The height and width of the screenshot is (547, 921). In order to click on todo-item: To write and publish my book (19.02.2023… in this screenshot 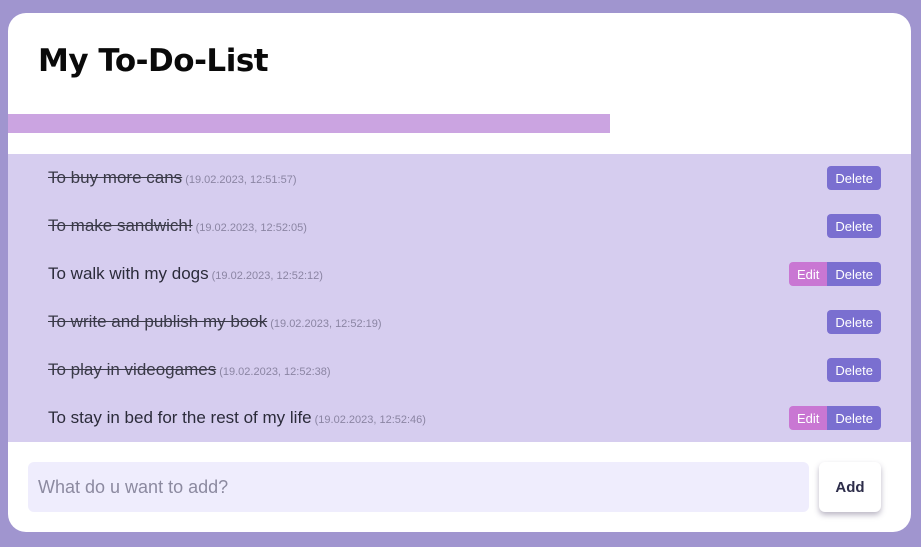, I will do `click(459, 322)`.